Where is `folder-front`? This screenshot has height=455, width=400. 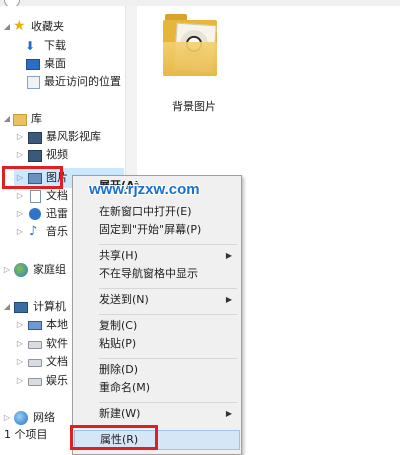
folder-front is located at coordinates (190, 59).